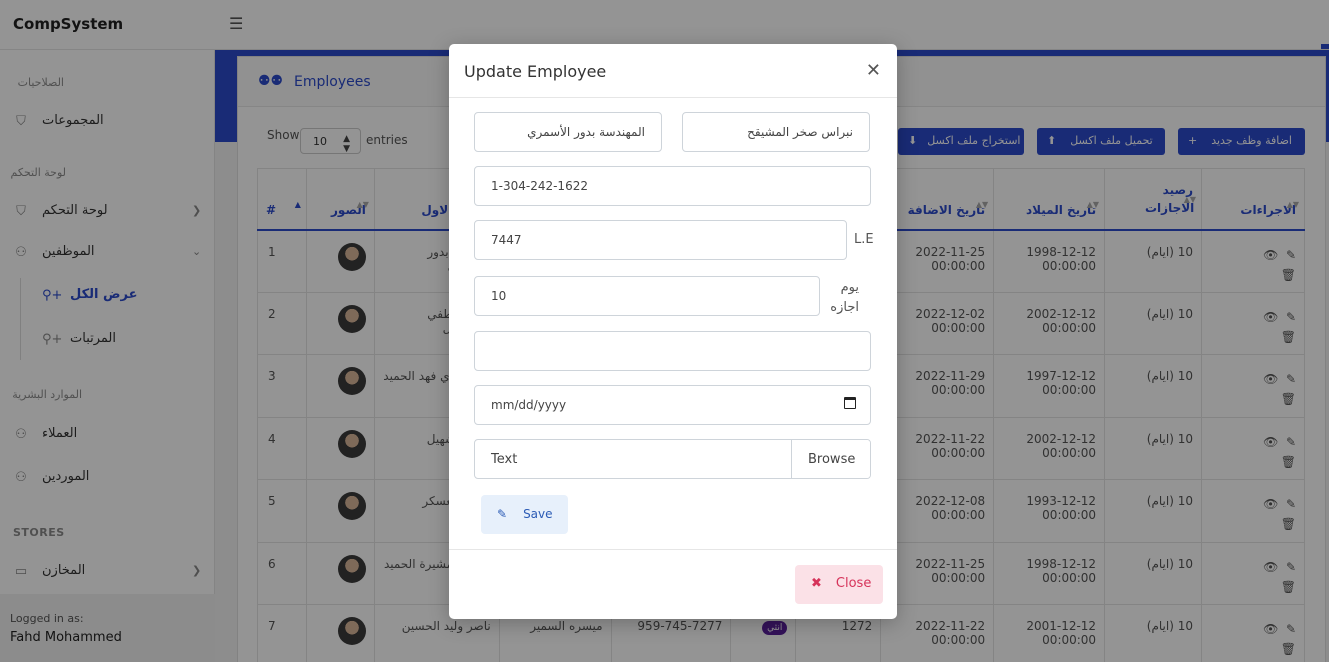 The width and height of the screenshot is (1329, 662). Describe the element at coordinates (816, 583) in the screenshot. I see `x-icon: ✖` at that location.